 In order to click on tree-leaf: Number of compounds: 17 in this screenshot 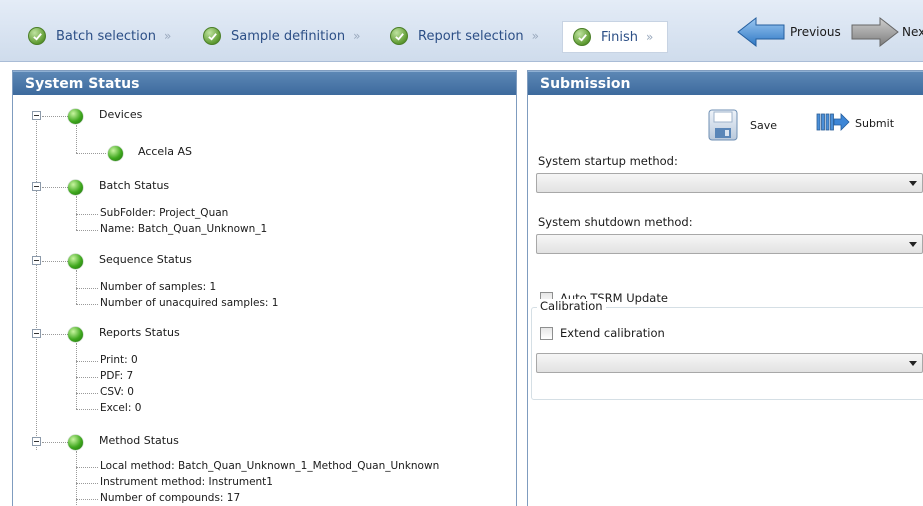, I will do `click(170, 498)`.